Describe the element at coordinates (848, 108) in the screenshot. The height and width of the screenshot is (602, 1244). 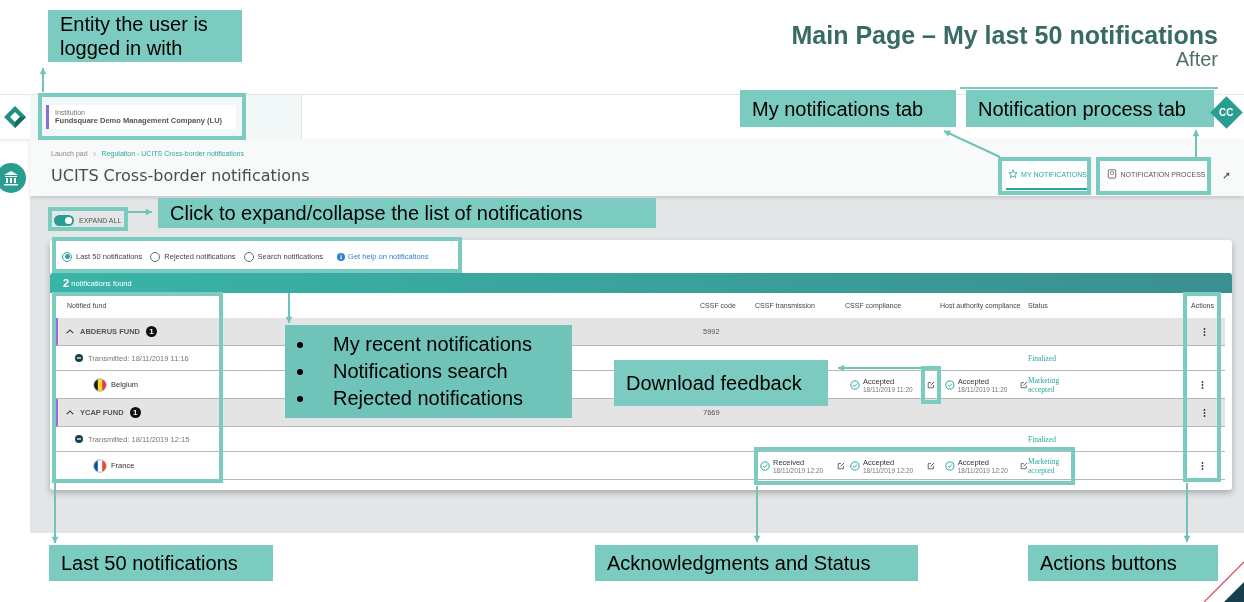
I see `annotation-tooltip: My notifications tab` at that location.